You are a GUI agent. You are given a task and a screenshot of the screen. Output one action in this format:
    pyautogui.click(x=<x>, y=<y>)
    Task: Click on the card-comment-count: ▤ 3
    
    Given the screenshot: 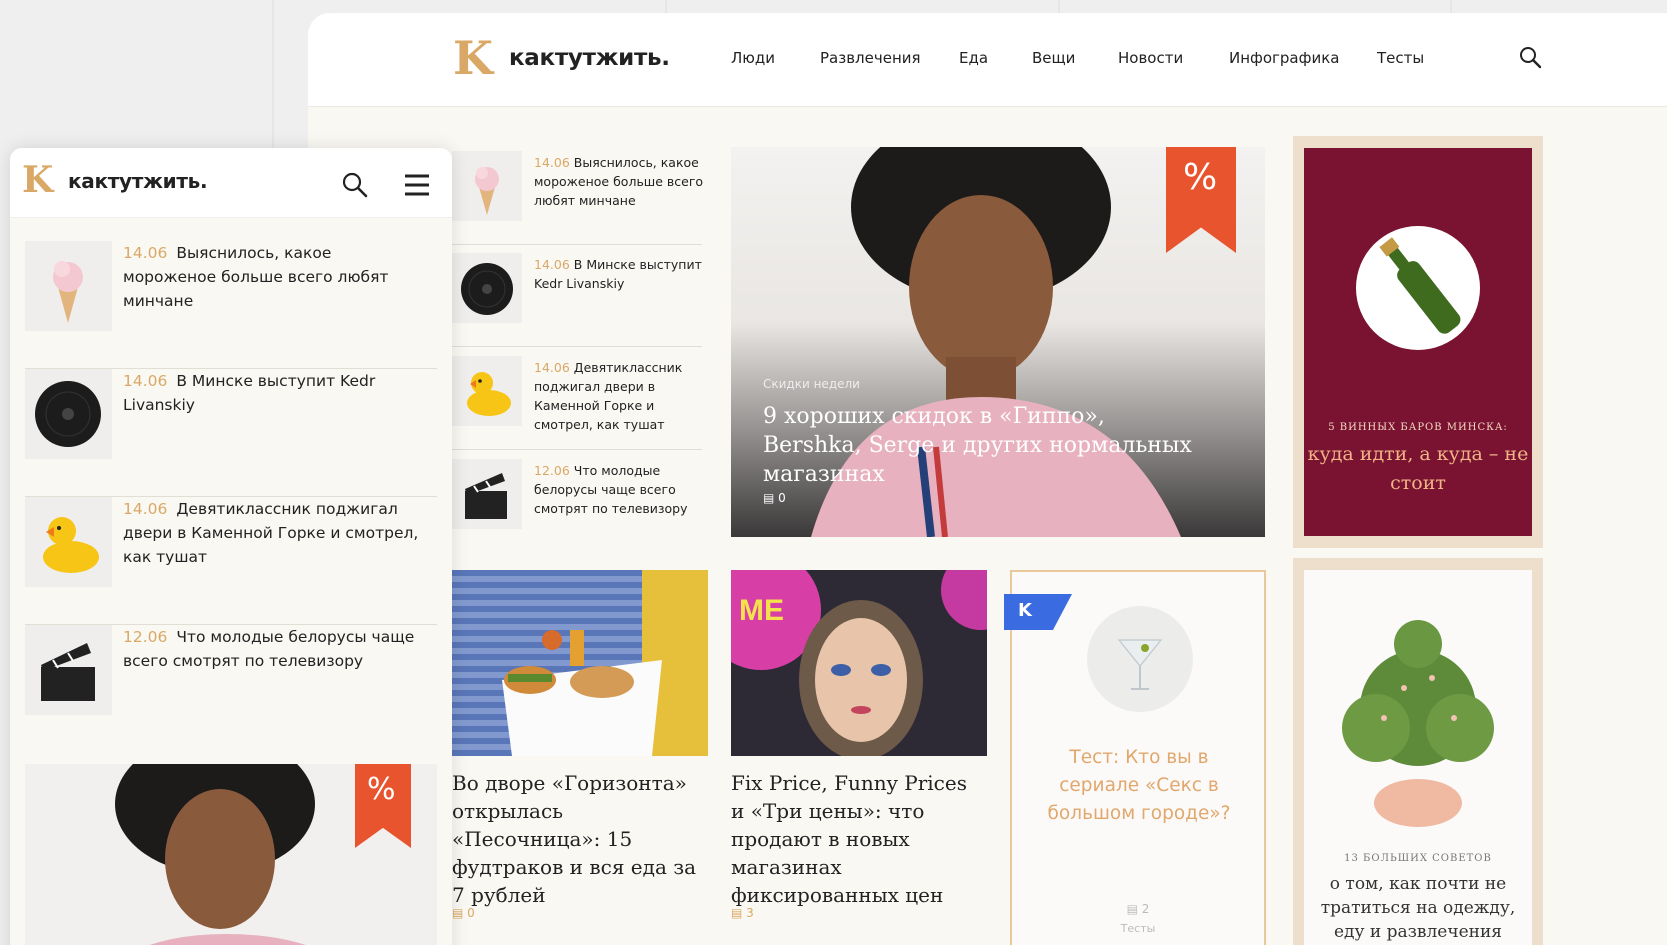 What is the action you would take?
    pyautogui.click(x=742, y=913)
    